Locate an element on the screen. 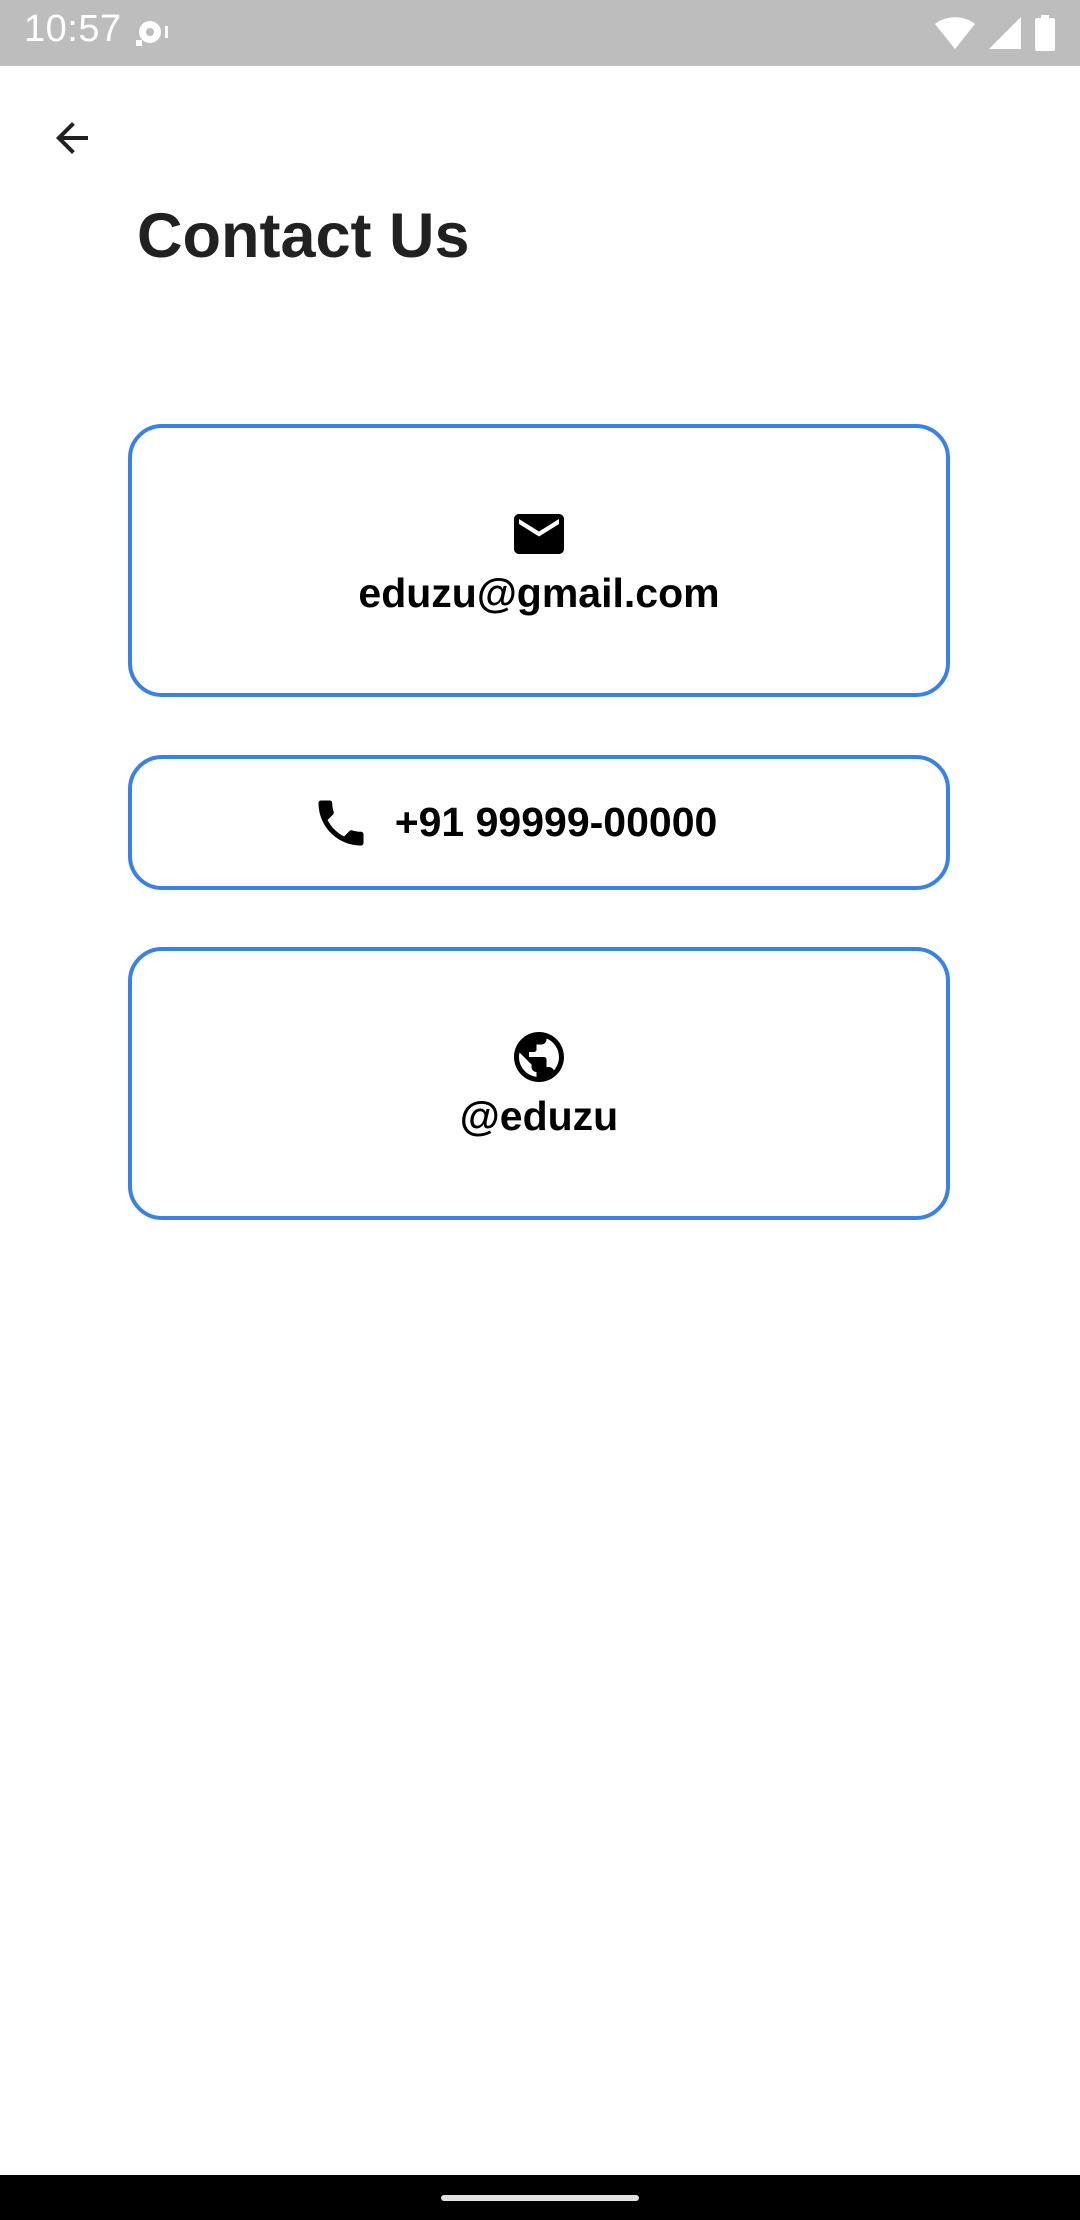 The height and width of the screenshot is (2220, 1080). social-label: @eduzu is located at coordinates (539, 1116).